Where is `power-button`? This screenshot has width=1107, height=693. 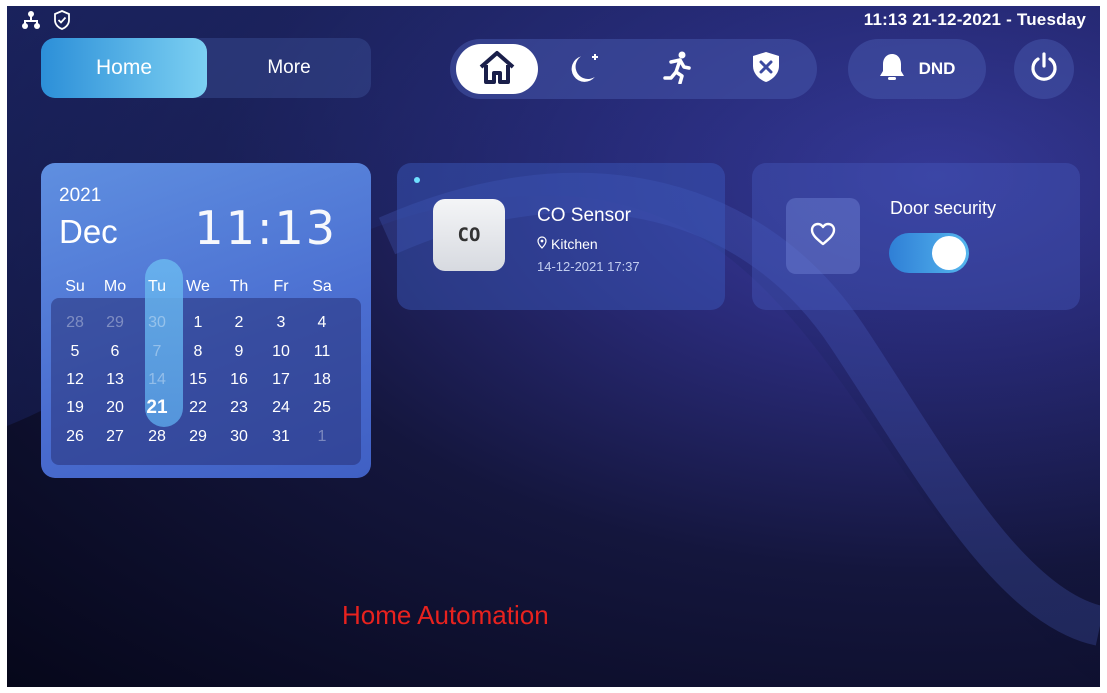
power-button is located at coordinates (1044, 69).